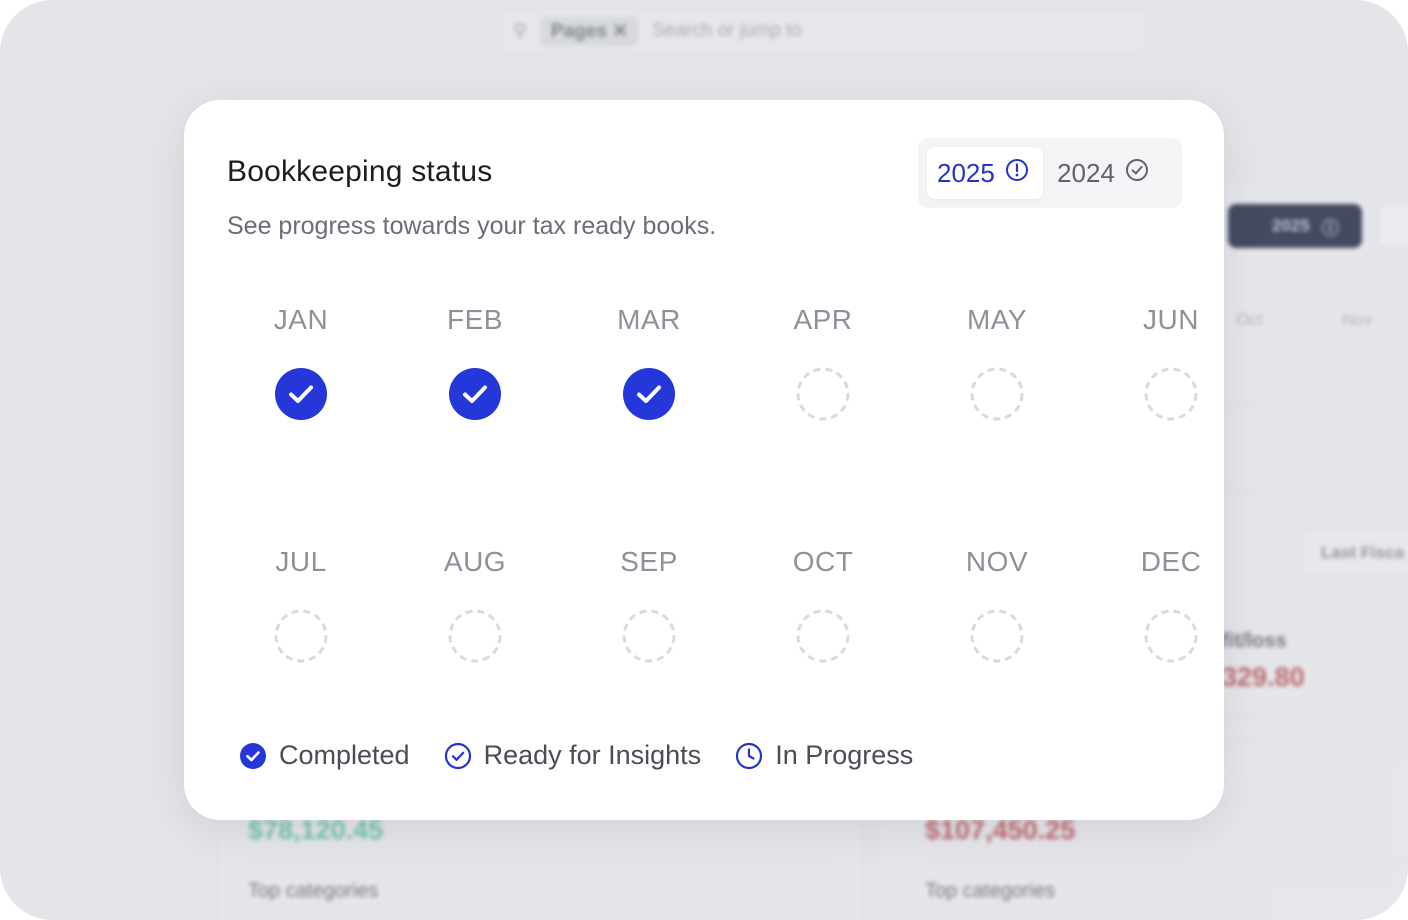 This screenshot has width=1408, height=920. Describe the element at coordinates (360, 171) in the screenshot. I see `modal-title: Bookkeeping status` at that location.